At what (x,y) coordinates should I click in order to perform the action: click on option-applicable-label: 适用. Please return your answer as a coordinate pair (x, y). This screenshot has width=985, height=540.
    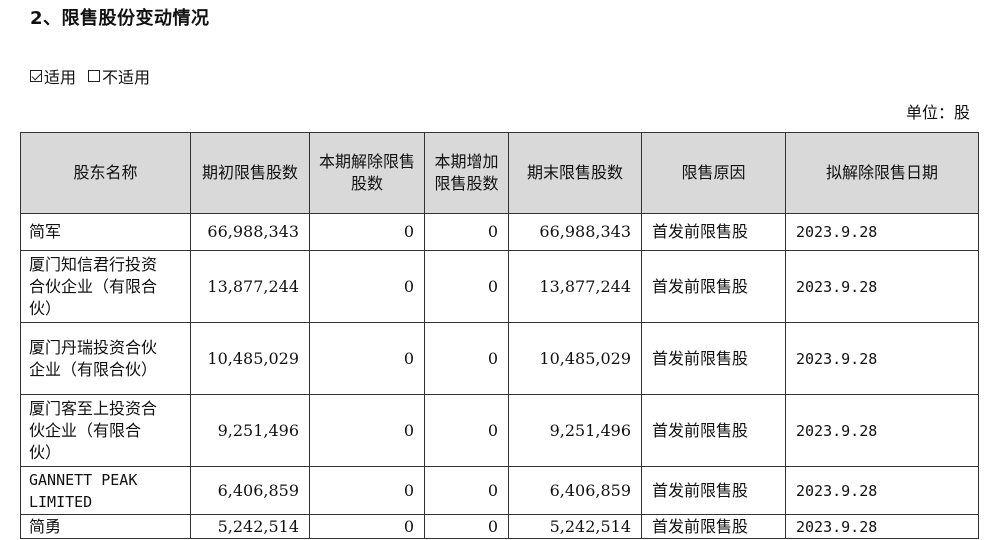
    Looking at the image, I should click on (60, 77).